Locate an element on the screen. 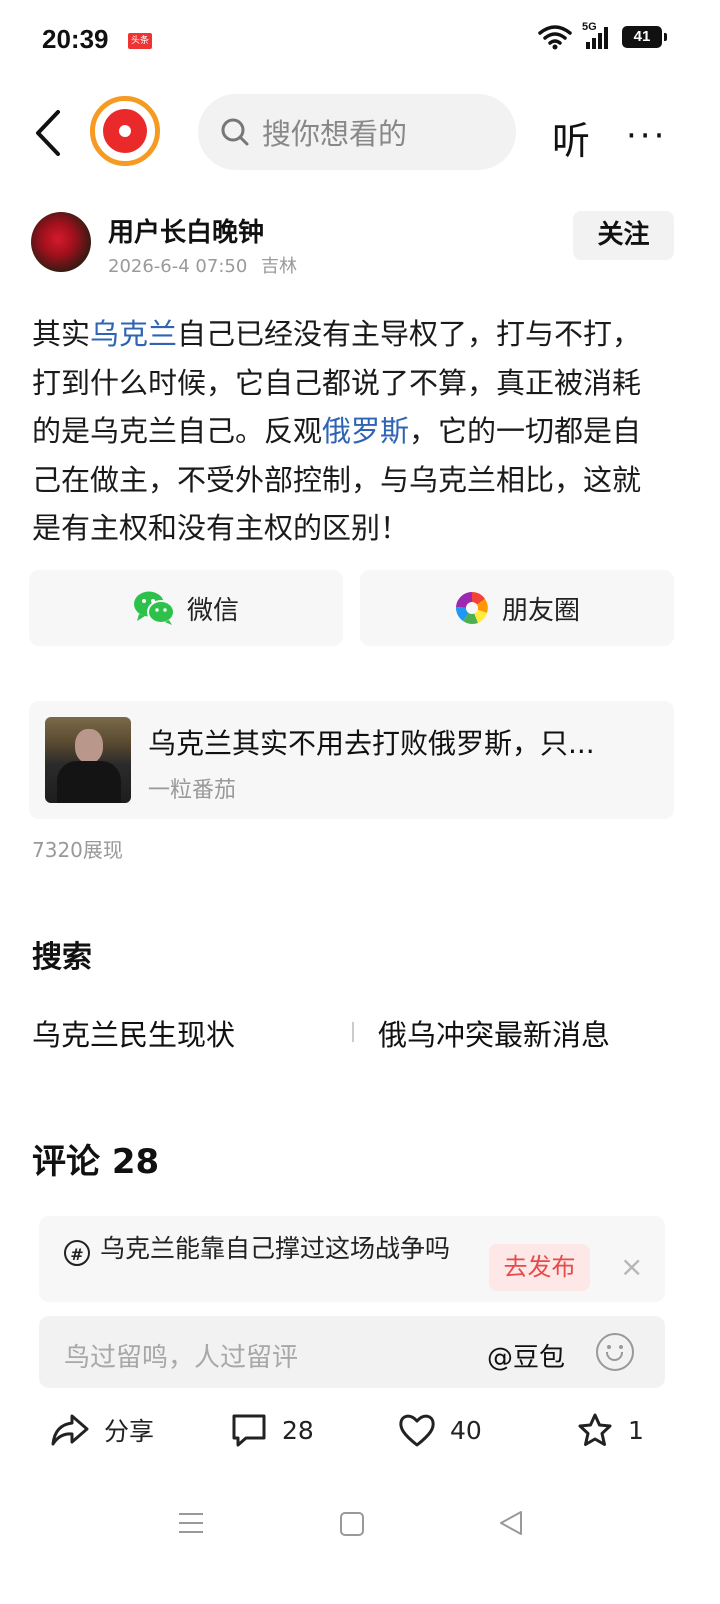  home-nav-button is located at coordinates (352, 1525).